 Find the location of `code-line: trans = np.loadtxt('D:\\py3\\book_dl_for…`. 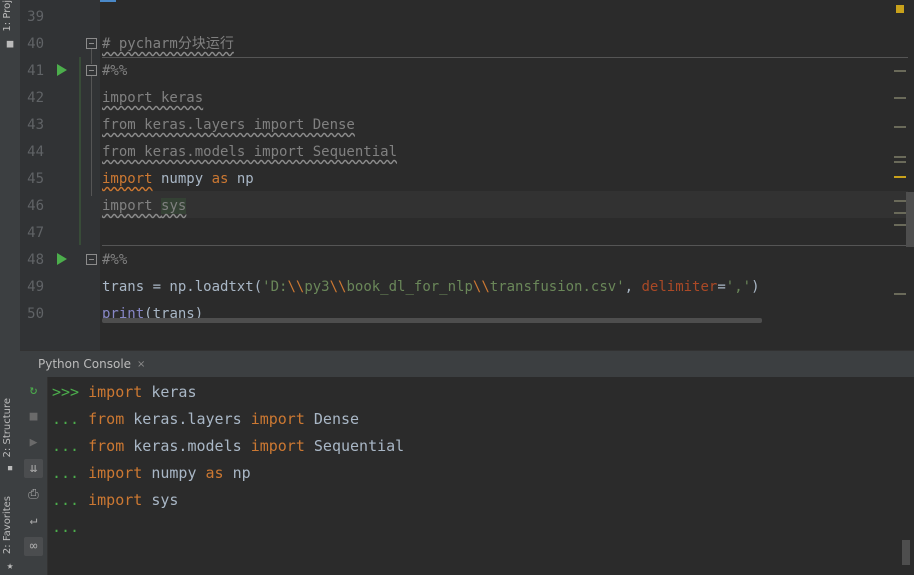

code-line: trans = np.loadtxt('D:\\py3\\book_dl_for… is located at coordinates (431, 287).